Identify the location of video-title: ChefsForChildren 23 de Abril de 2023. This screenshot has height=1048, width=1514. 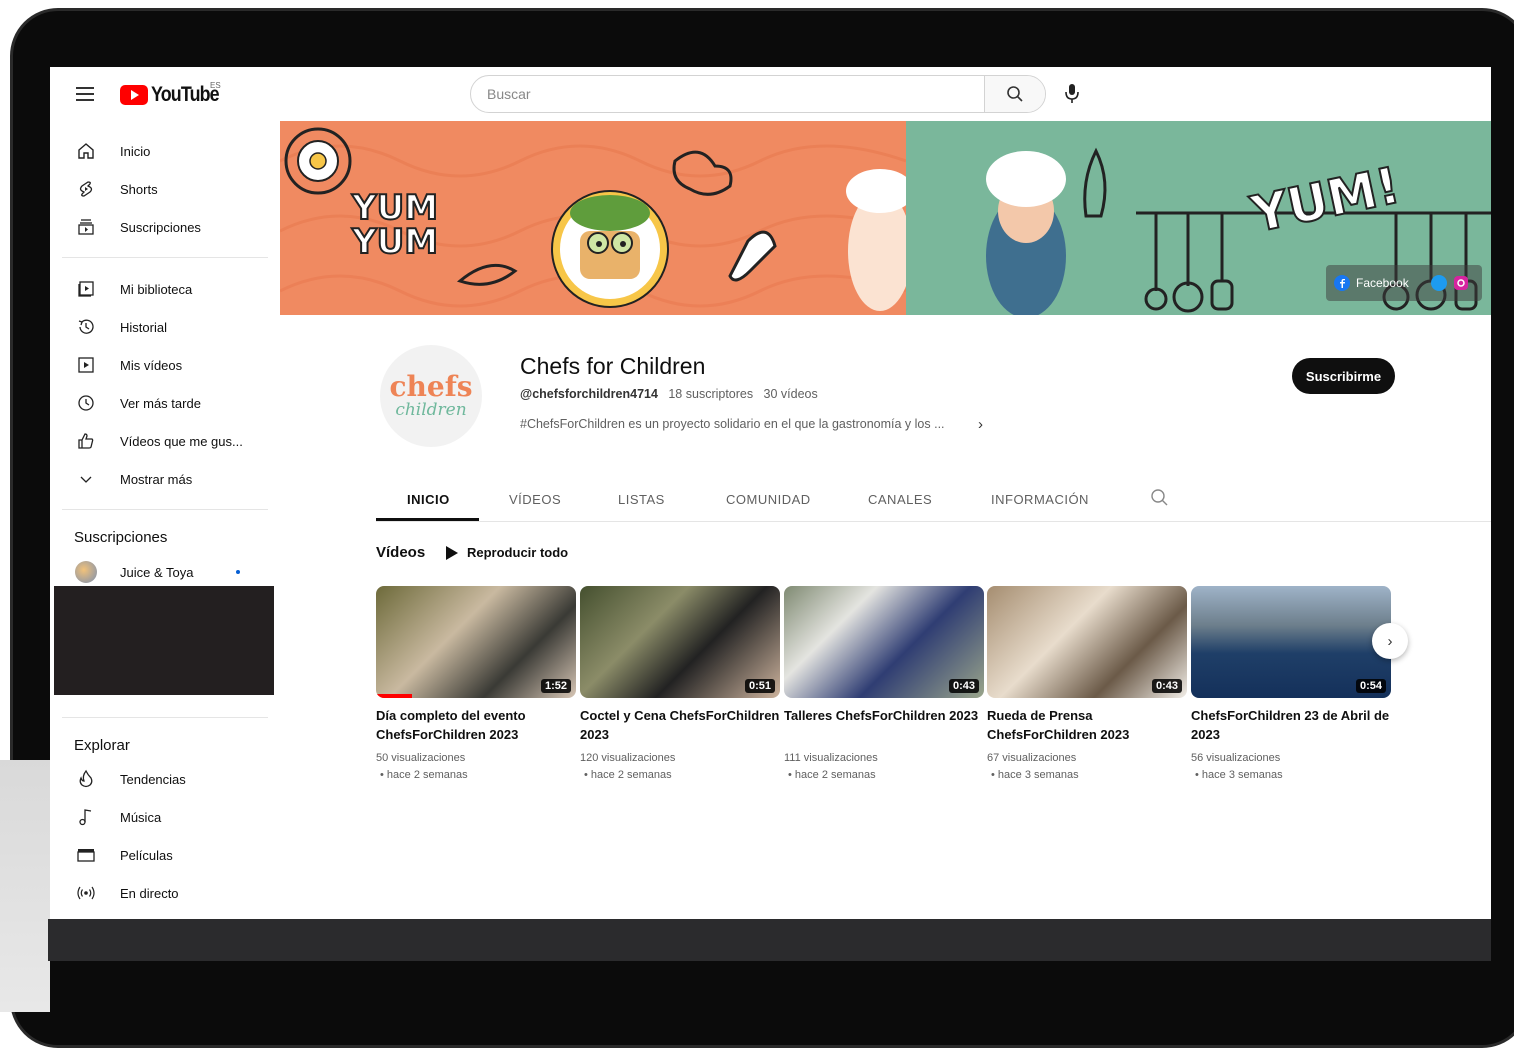
(1291, 725).